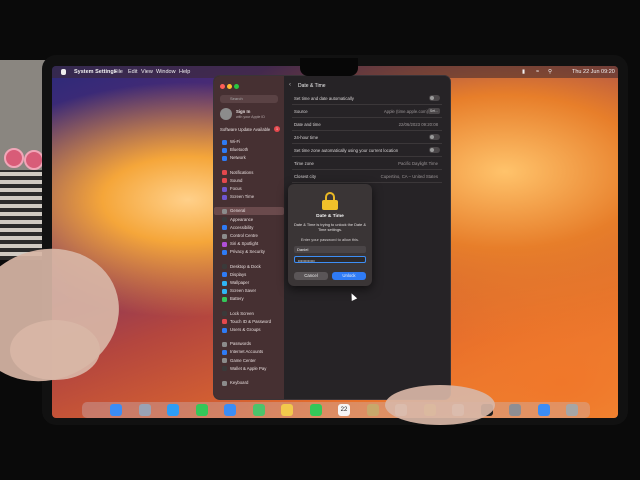  What do you see at coordinates (144, 410) in the screenshot?
I see `launchpad-icon` at bounding box center [144, 410].